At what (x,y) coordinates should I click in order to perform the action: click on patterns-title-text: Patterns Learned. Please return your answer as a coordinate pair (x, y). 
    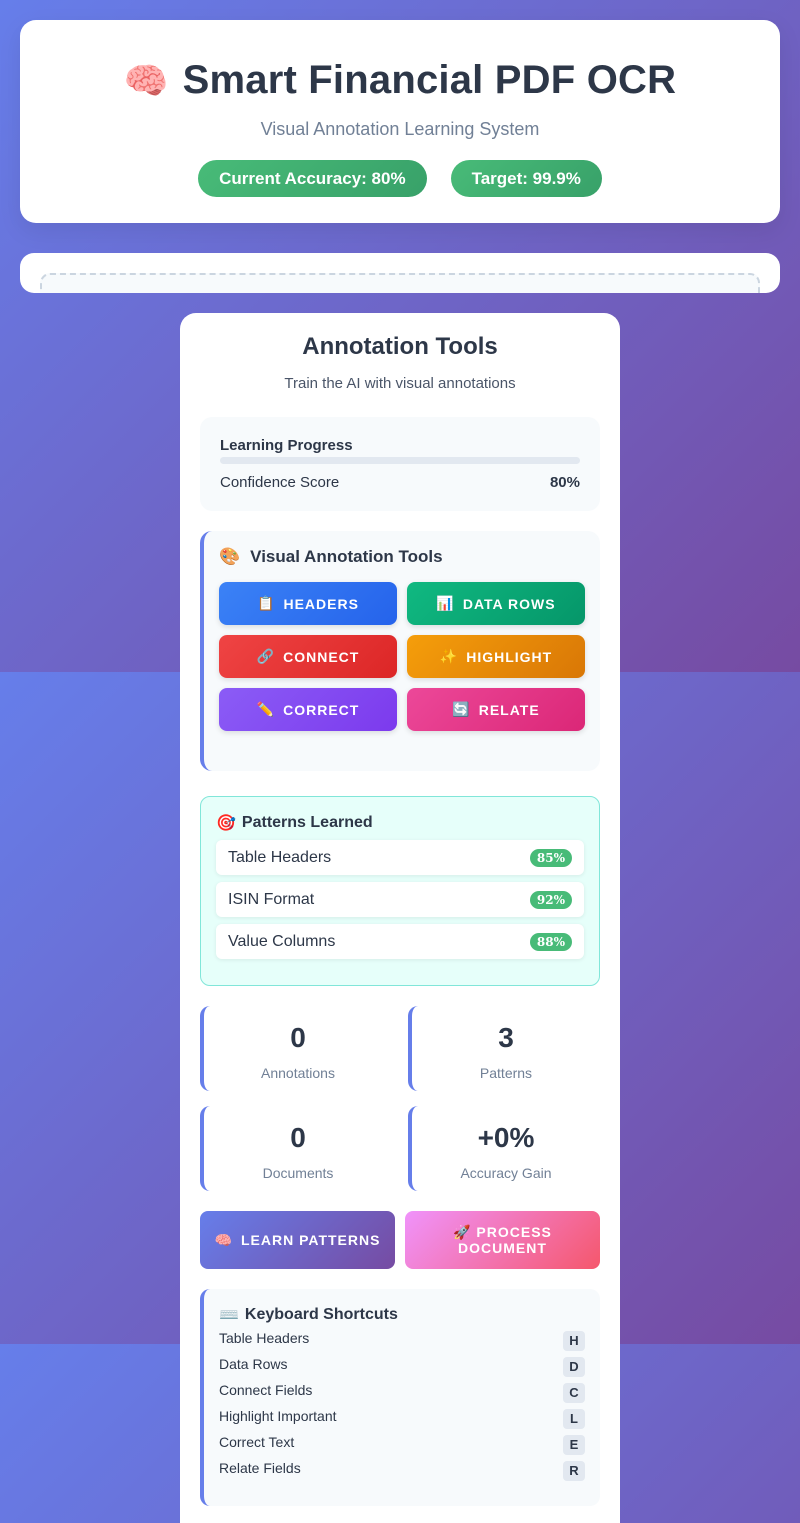
    Looking at the image, I should click on (307, 822).